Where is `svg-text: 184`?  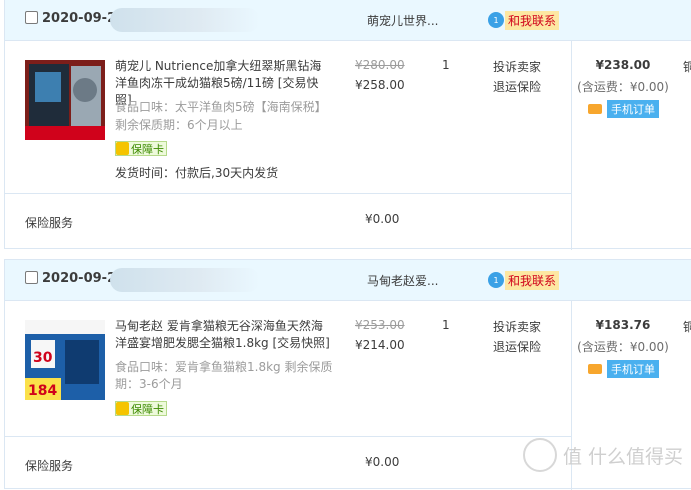
svg-text: 184 is located at coordinates (42, 391).